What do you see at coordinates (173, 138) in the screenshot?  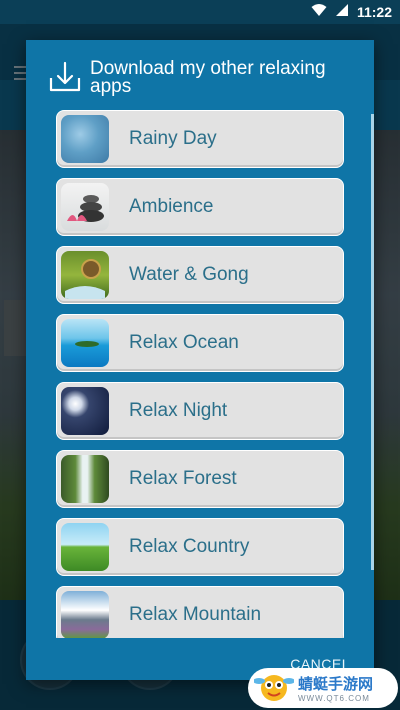 I see `app-item-label: Rainy Day` at bounding box center [173, 138].